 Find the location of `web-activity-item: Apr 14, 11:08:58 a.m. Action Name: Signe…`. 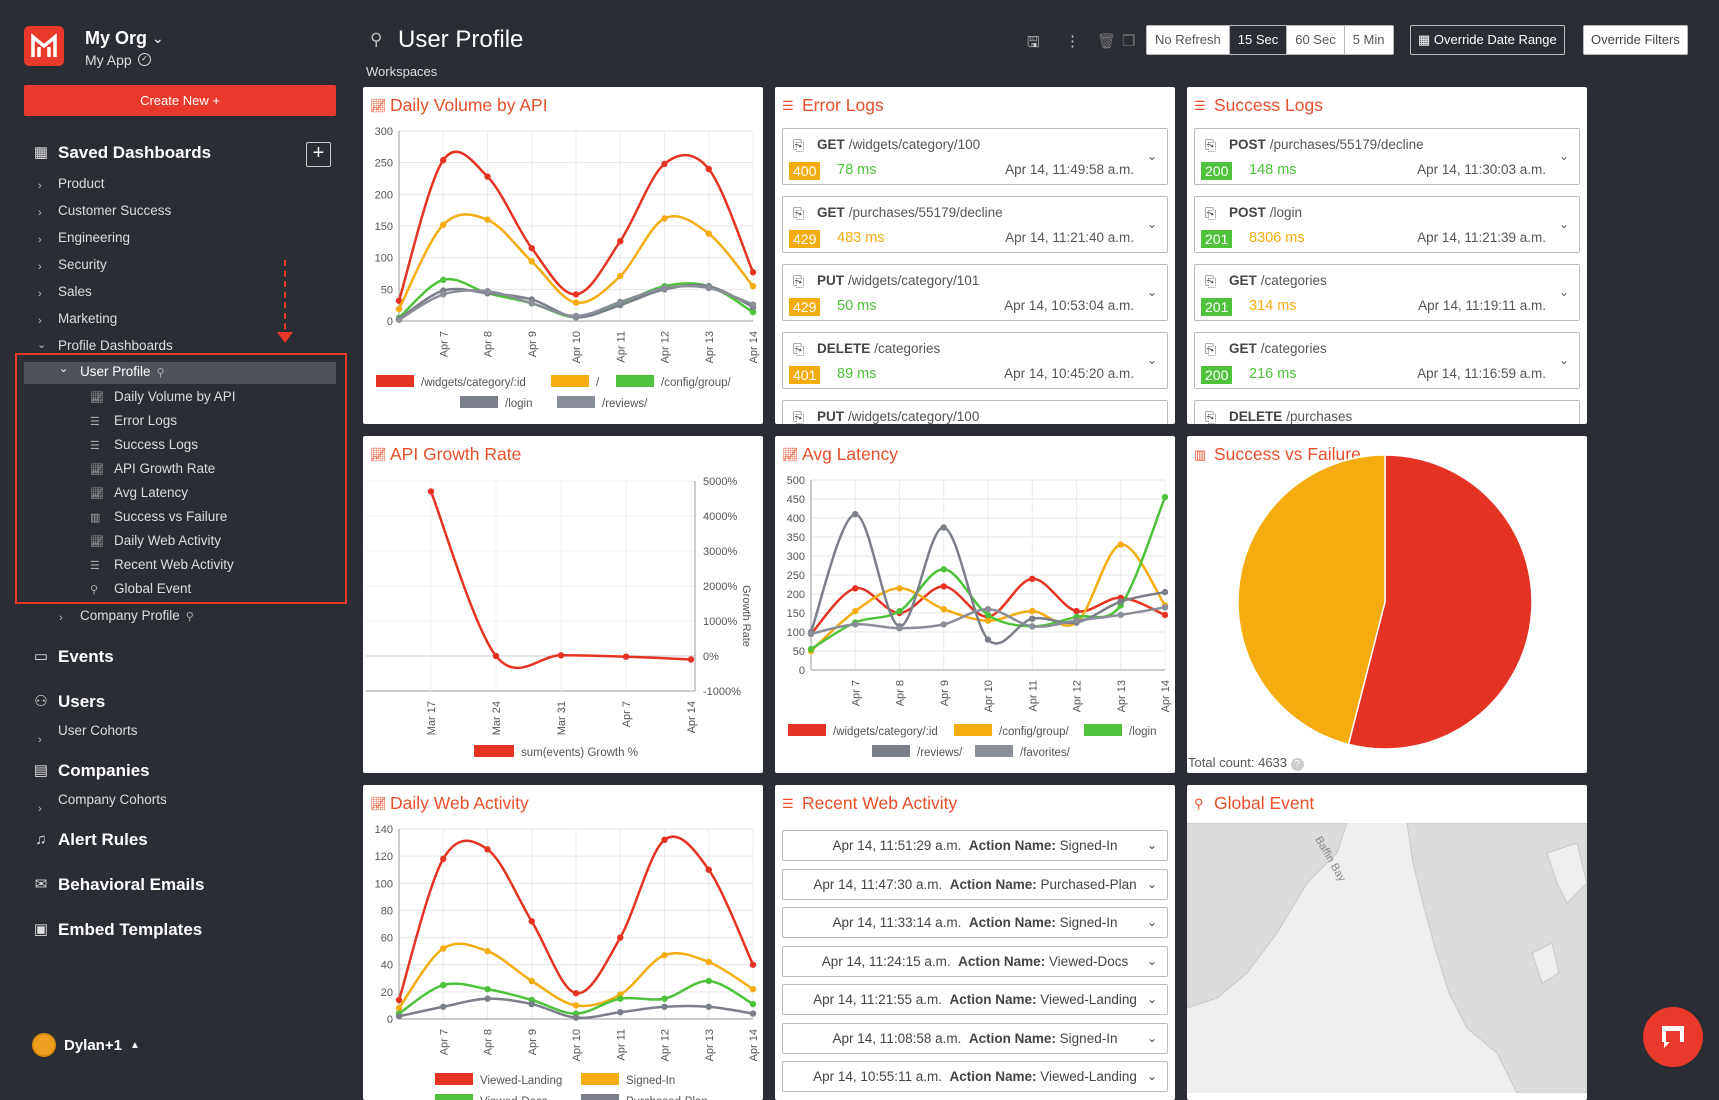

web-activity-item: Apr 14, 11:08:58 a.m. Action Name: Signe… is located at coordinates (975, 1038).